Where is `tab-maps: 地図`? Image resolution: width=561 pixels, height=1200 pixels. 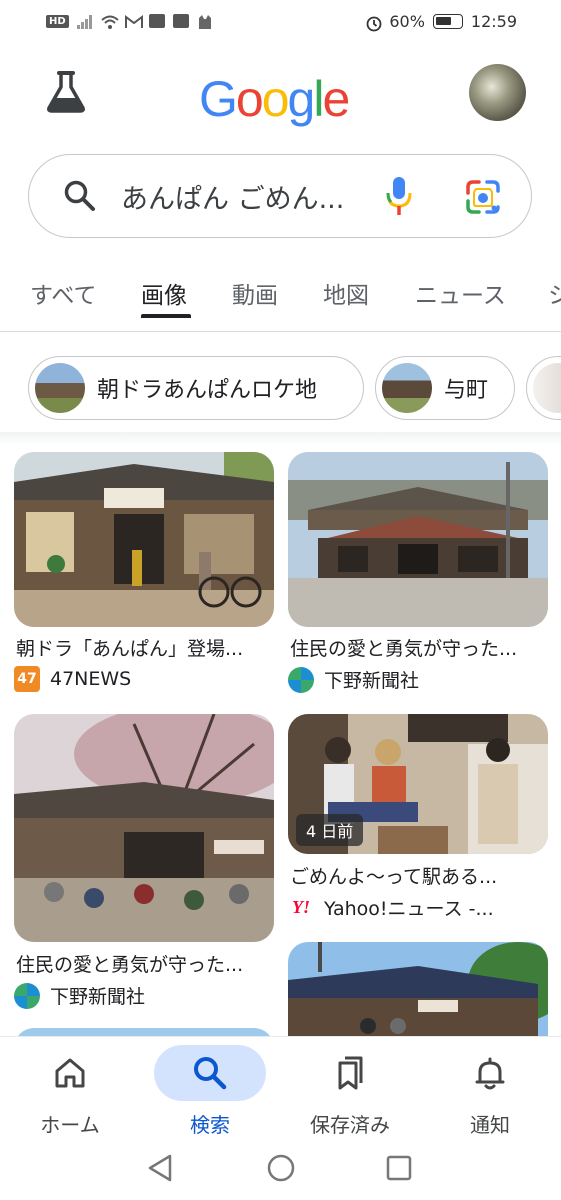
tab-maps: 地図 is located at coordinates (346, 293).